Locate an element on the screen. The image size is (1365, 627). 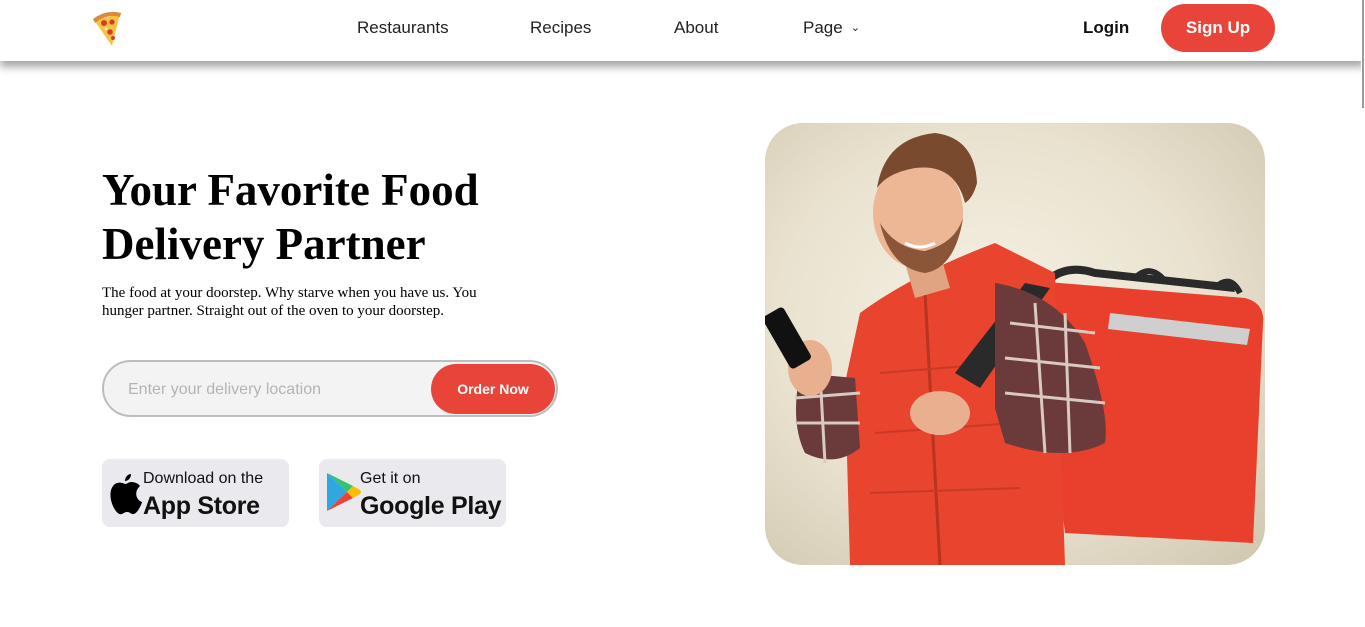
sign-up-button: Sign Up is located at coordinates (1218, 28).